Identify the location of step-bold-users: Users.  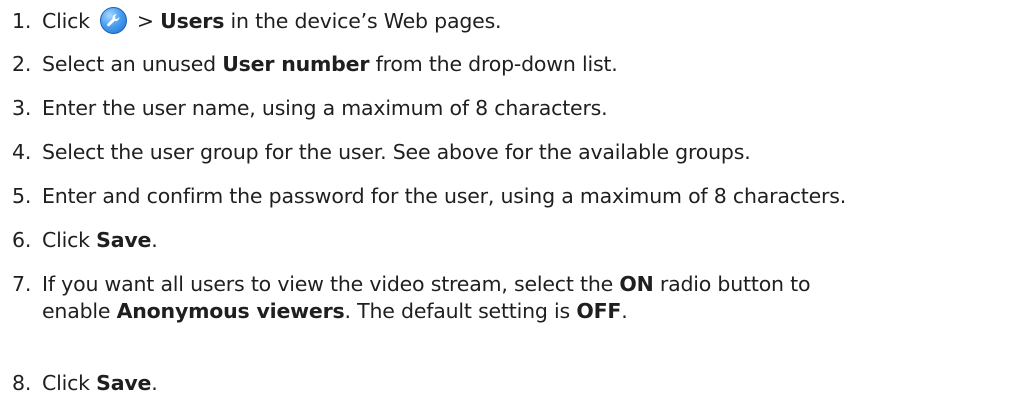
(192, 21).